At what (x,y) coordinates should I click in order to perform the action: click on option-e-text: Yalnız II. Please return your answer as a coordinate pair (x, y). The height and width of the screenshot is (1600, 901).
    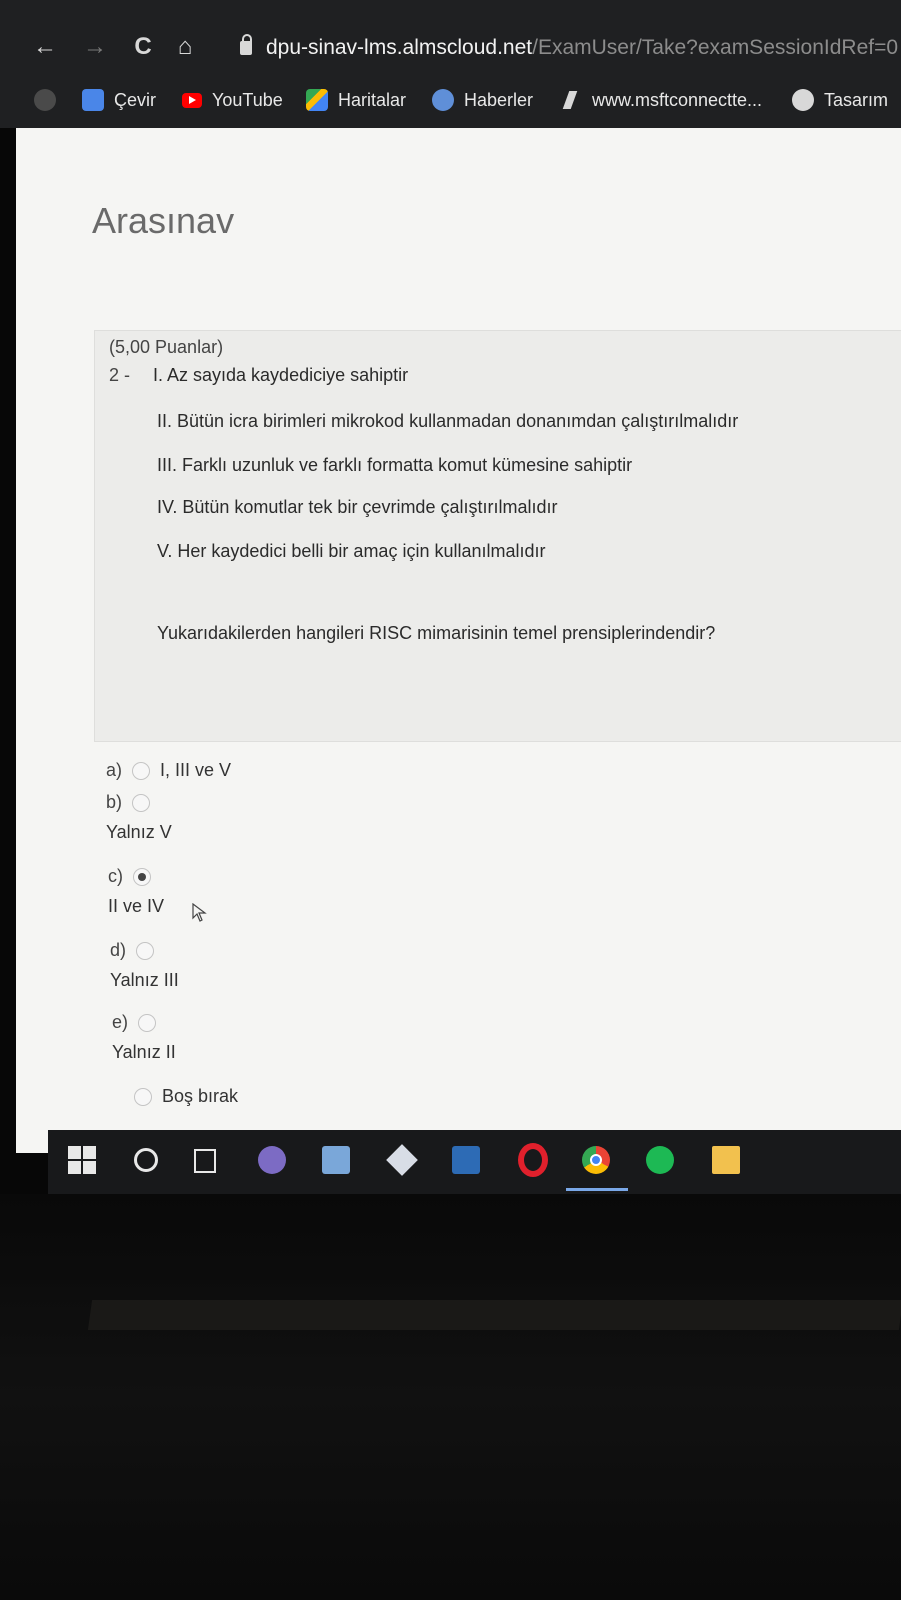
    Looking at the image, I should click on (144, 1052).